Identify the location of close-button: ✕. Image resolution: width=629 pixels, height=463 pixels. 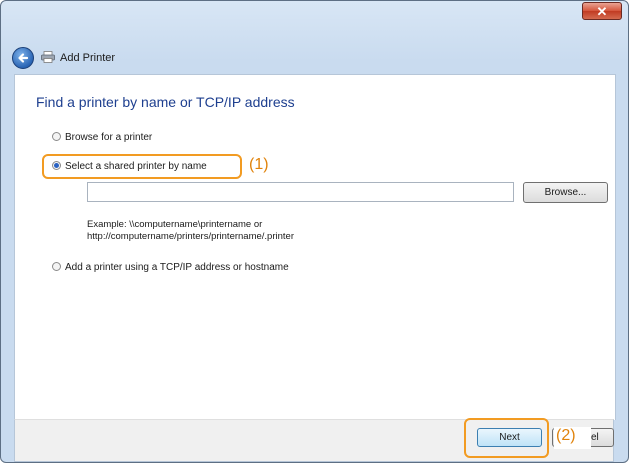
(602, 11).